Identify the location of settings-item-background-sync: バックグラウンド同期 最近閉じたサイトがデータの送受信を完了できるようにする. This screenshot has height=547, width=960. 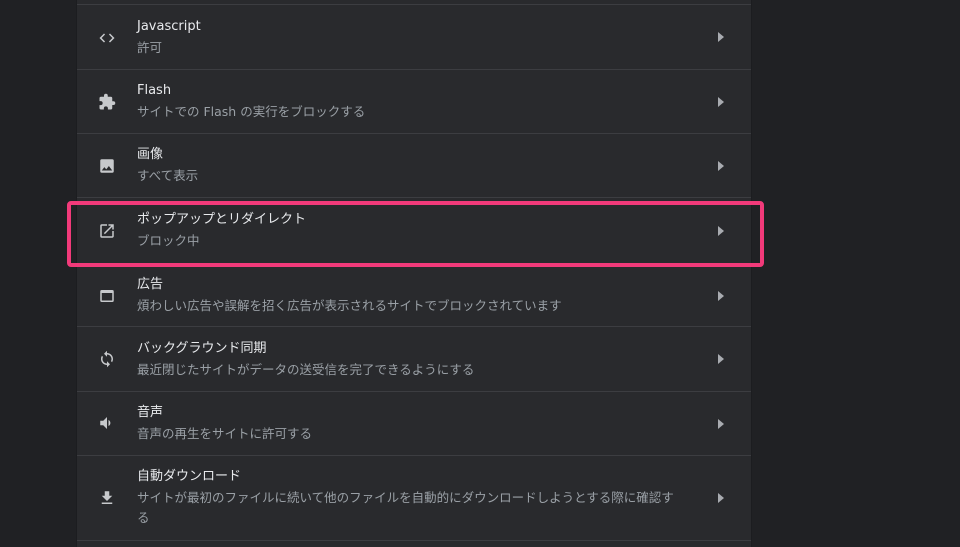
(414, 358).